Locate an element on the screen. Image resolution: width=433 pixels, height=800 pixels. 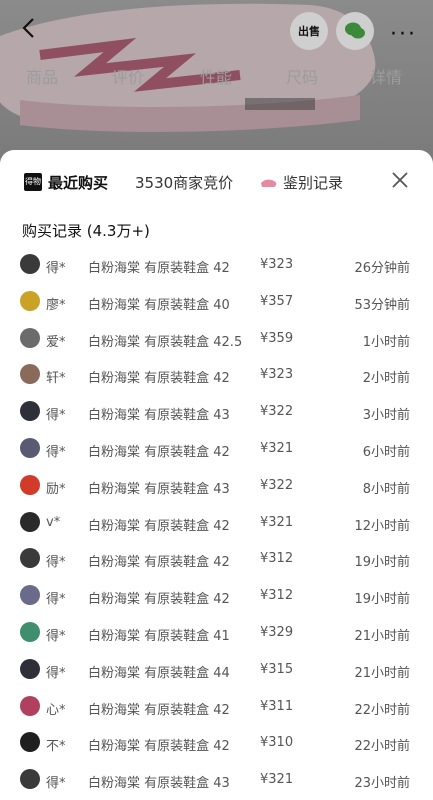
shoe-small-icon is located at coordinates (269, 183).